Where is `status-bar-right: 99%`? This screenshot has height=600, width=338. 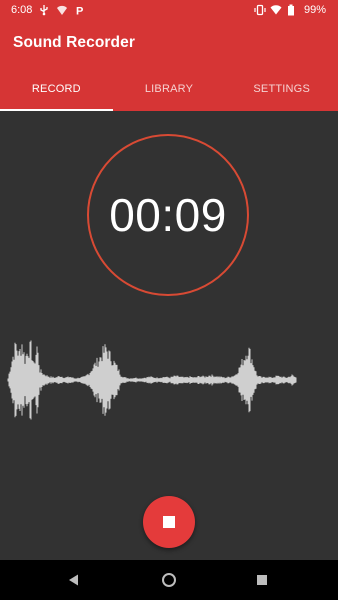 status-bar-right: 99% is located at coordinates (289, 10).